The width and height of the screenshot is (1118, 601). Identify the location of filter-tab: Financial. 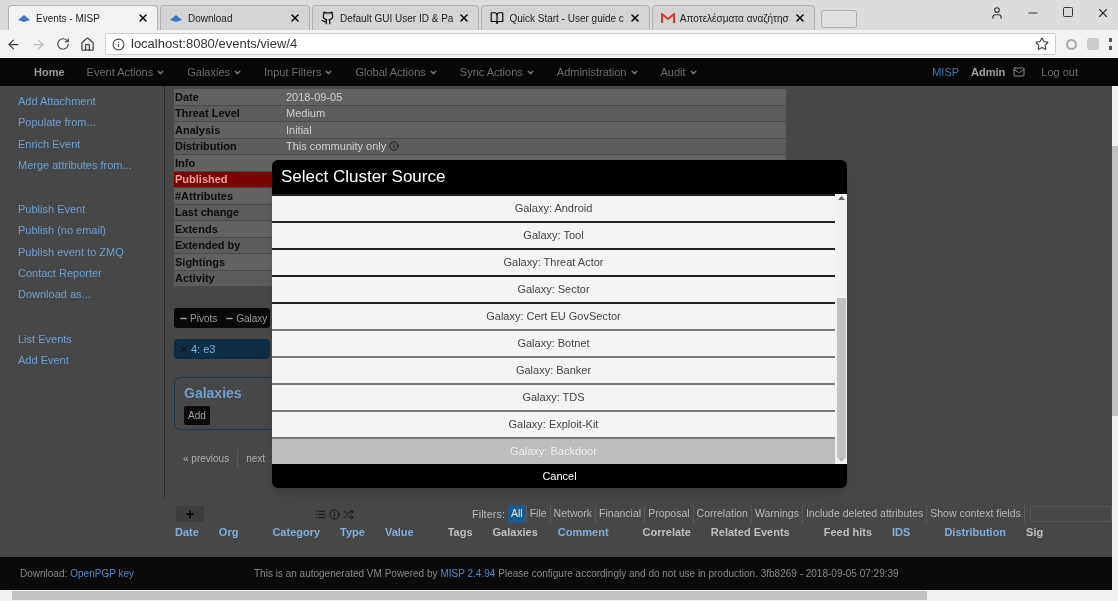
(621, 514).